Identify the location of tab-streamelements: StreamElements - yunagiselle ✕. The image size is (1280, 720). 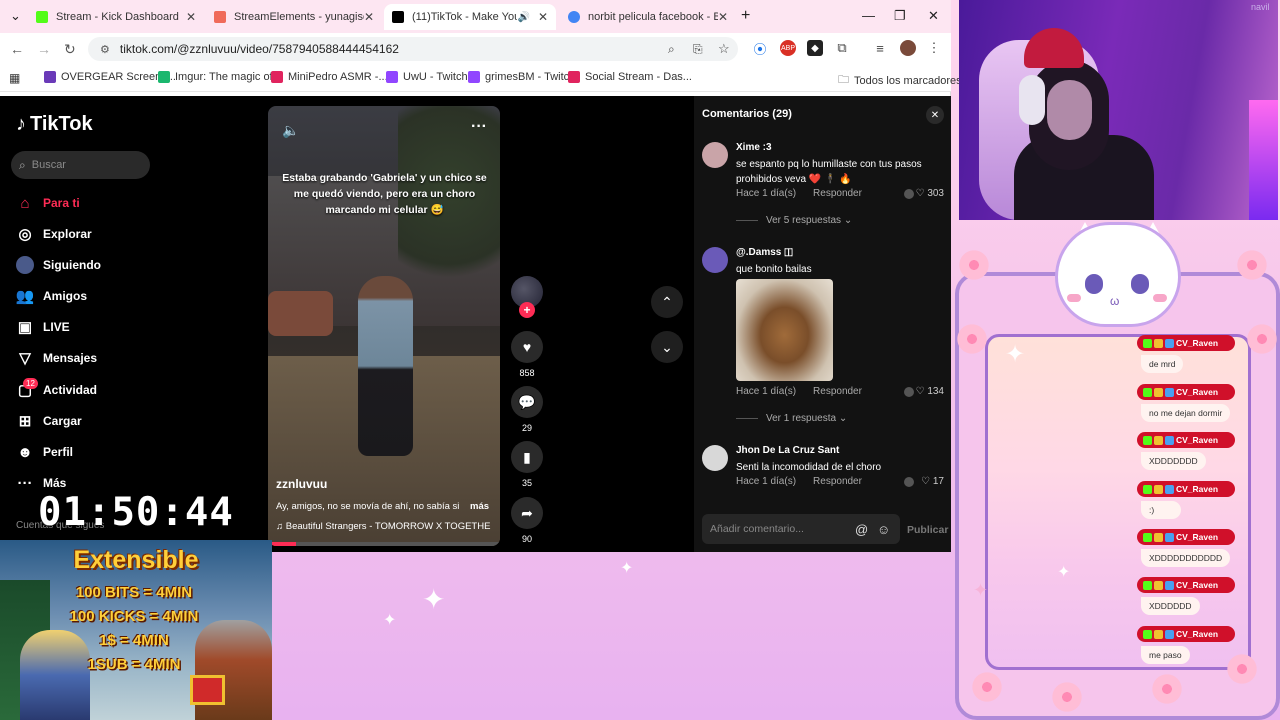
(294, 17).